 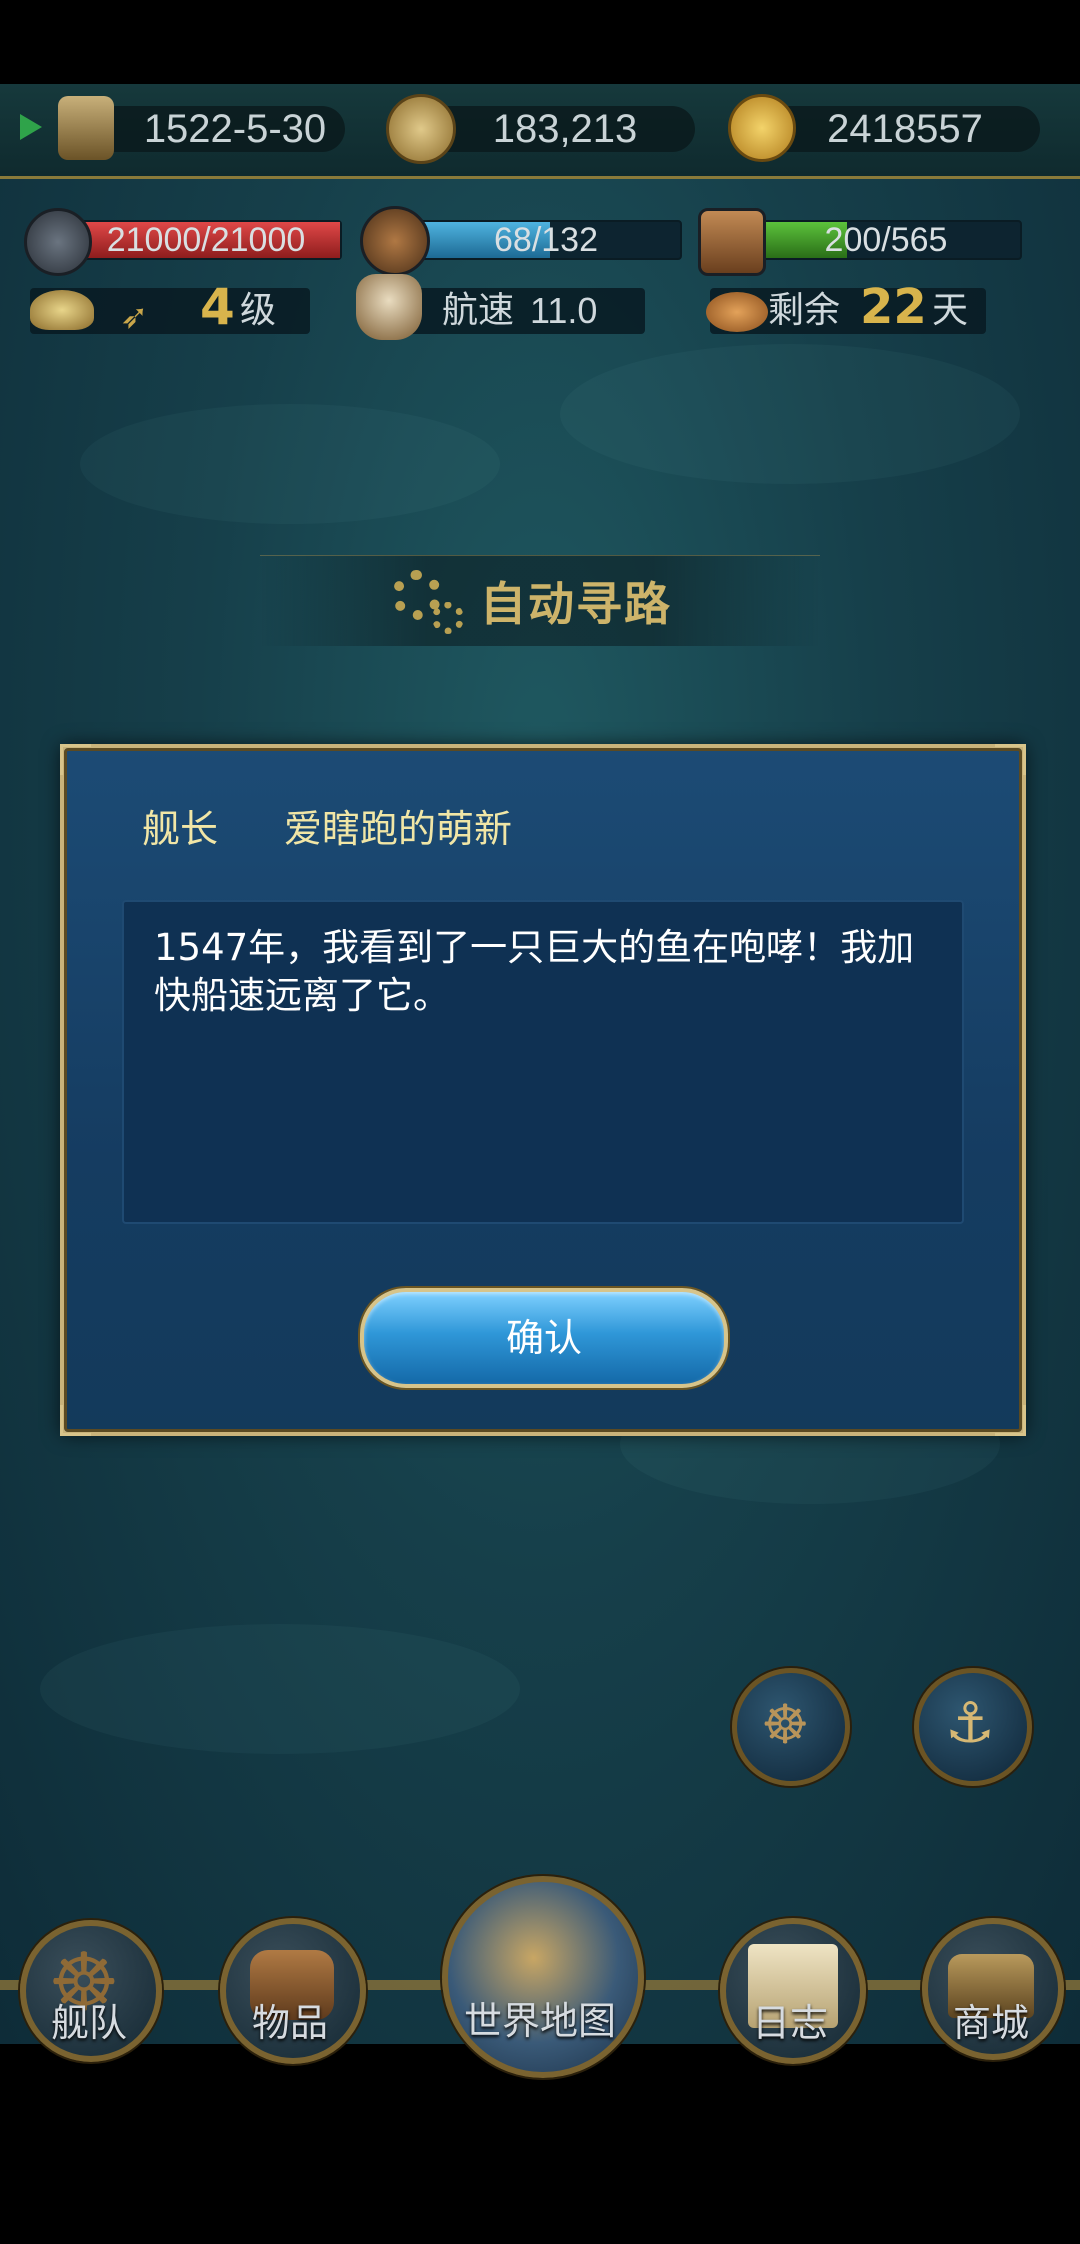 I want to click on nav-log-label: 日志, so click(x=789, y=2023).